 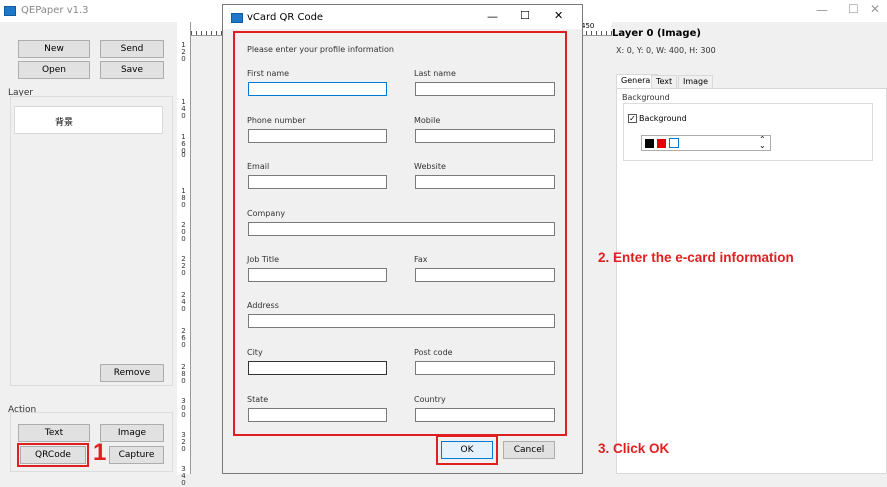 I want to click on step3-annotation: 3. Click OK, so click(x=634, y=448).